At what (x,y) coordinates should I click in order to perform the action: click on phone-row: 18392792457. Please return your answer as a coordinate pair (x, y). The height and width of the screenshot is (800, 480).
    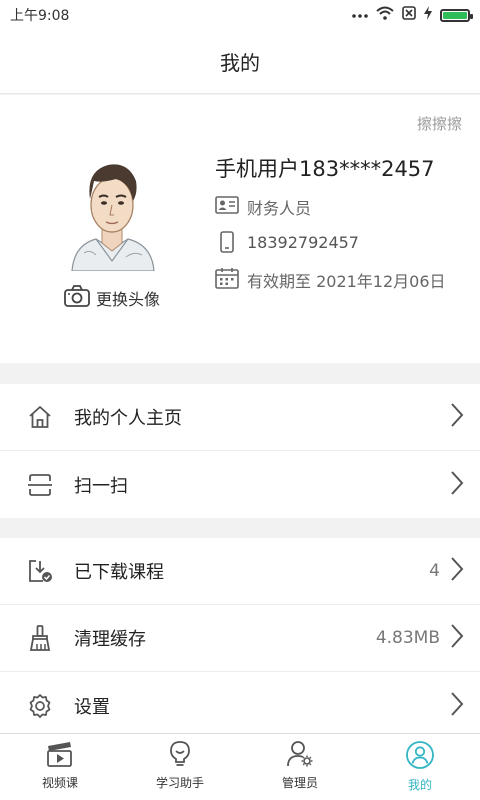
    Looking at the image, I should click on (287, 242).